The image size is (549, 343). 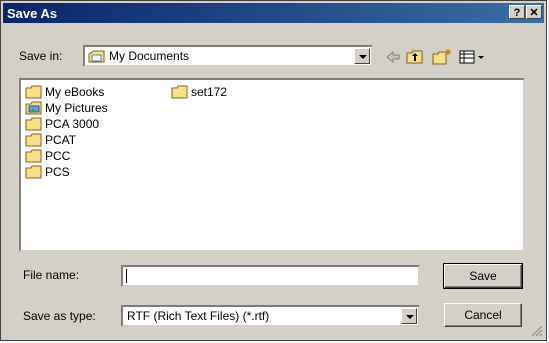 I want to click on save-in-label: Save in:, so click(x=41, y=56).